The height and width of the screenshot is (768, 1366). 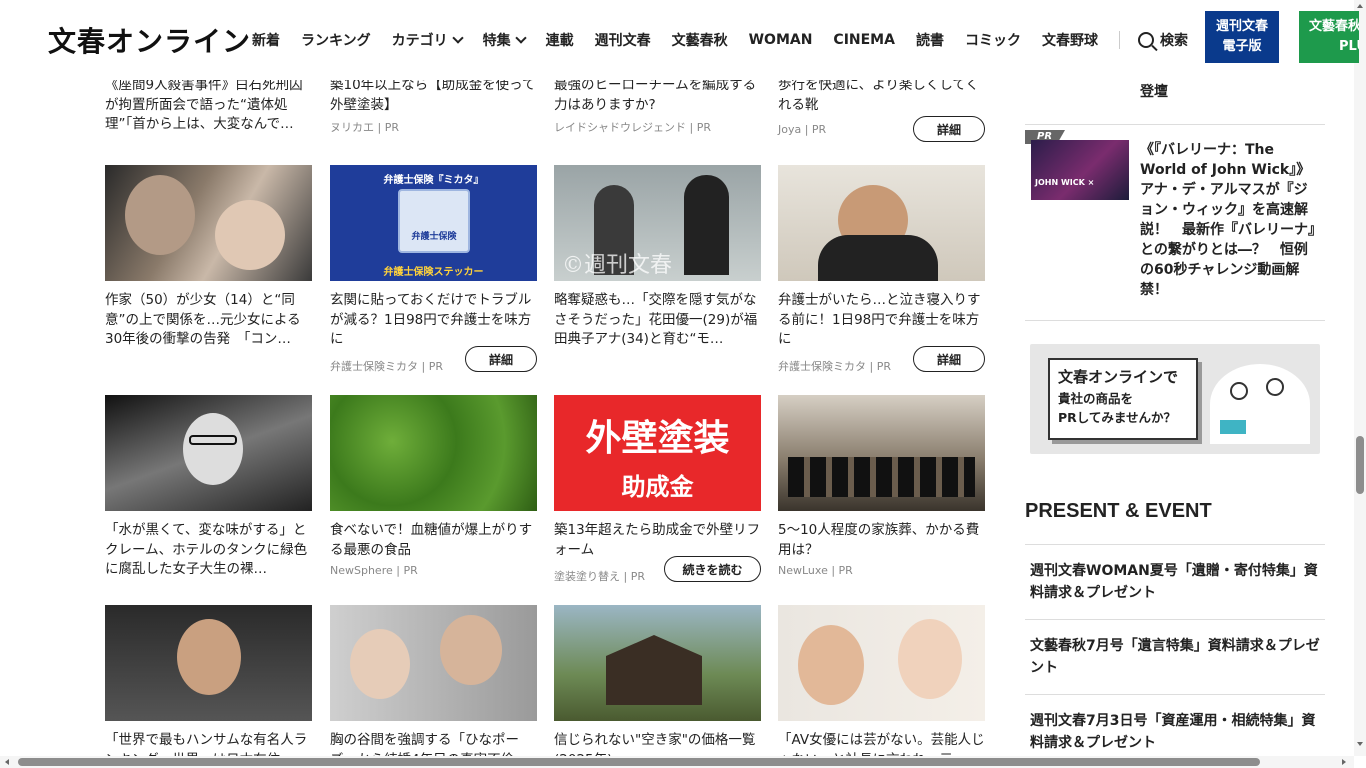 What do you see at coordinates (1241, 26) in the screenshot?
I see `ebook-label-1: 週刊文春` at bounding box center [1241, 26].